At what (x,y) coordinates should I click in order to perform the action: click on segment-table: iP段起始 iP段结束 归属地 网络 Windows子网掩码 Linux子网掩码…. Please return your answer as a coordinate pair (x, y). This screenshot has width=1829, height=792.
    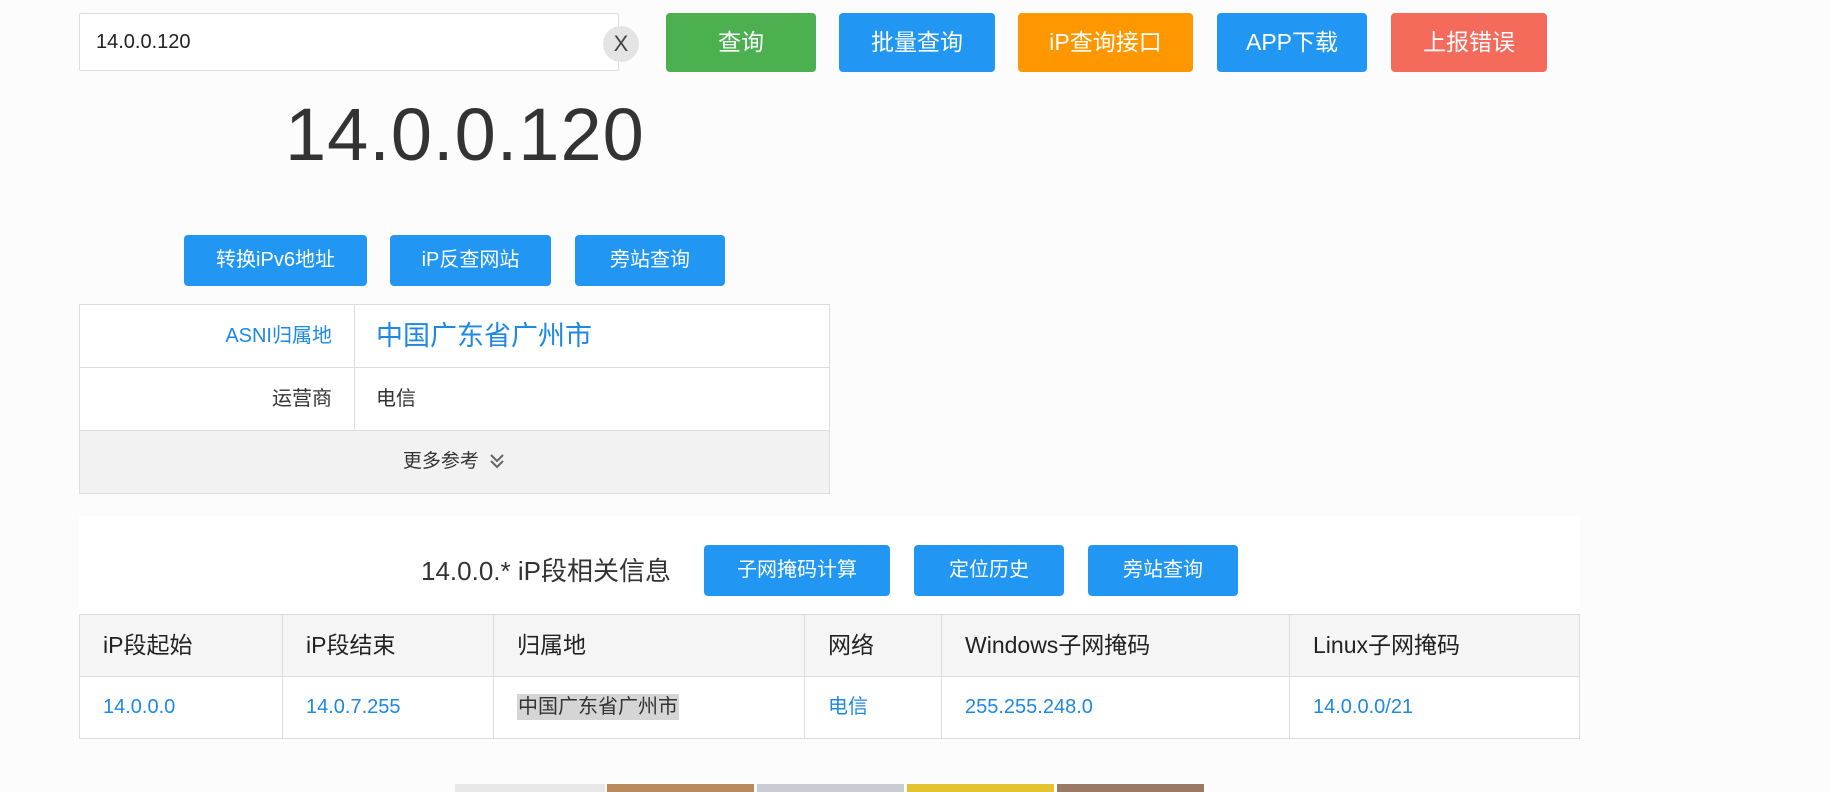
    Looking at the image, I should click on (829, 676).